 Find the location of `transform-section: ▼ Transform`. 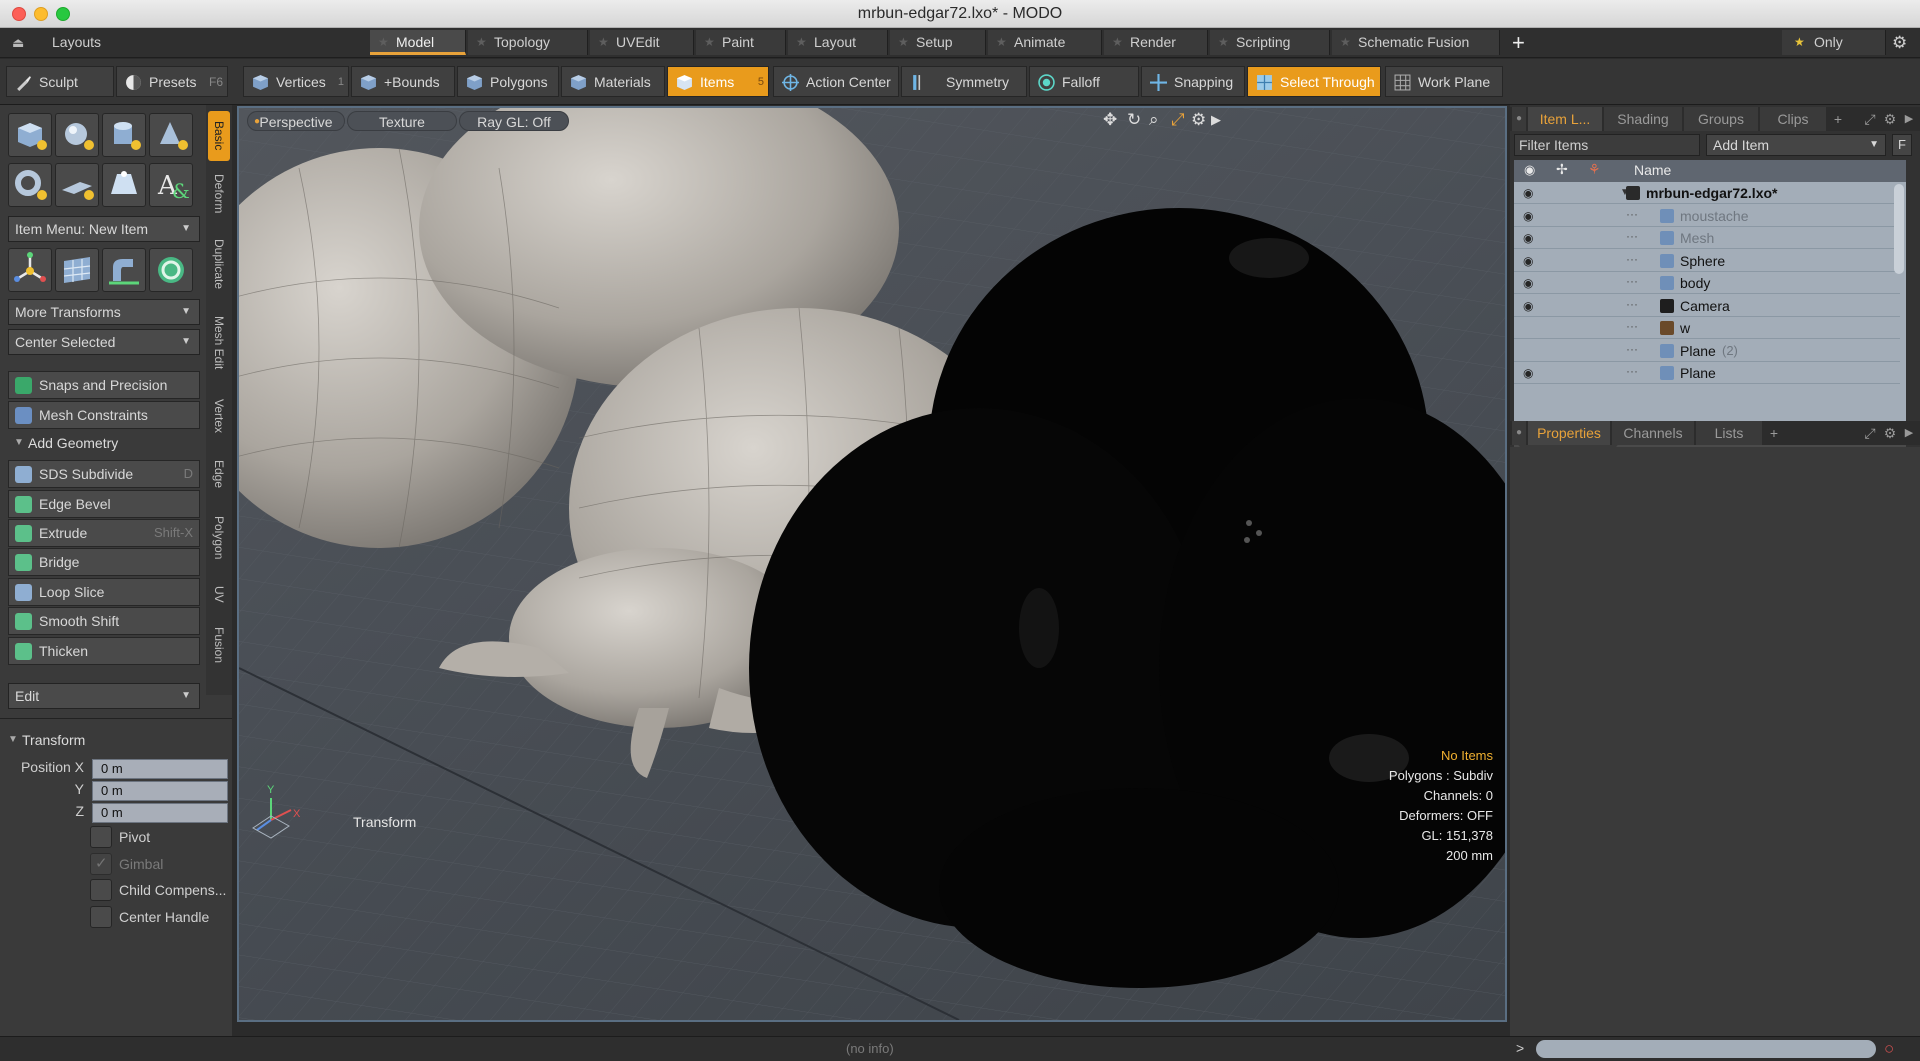

transform-section: ▼ Transform is located at coordinates (98, 740).